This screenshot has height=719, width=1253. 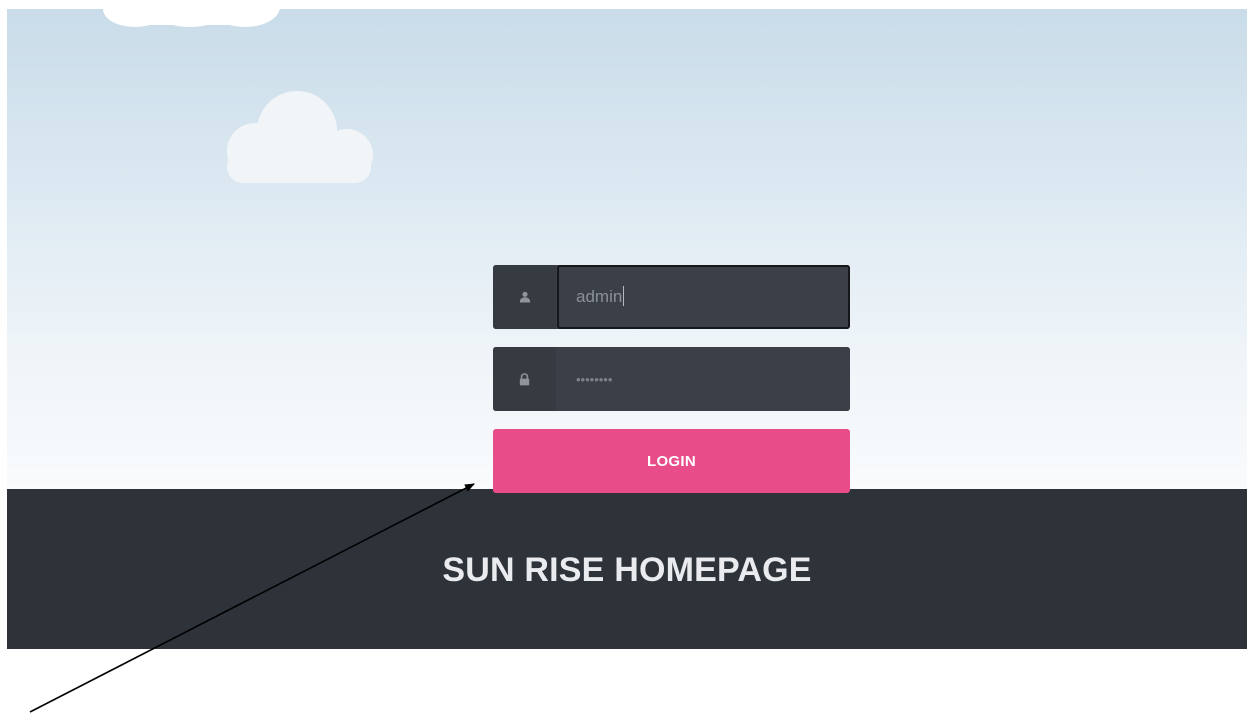 What do you see at coordinates (671, 461) in the screenshot?
I see `login-button: LOGIN` at bounding box center [671, 461].